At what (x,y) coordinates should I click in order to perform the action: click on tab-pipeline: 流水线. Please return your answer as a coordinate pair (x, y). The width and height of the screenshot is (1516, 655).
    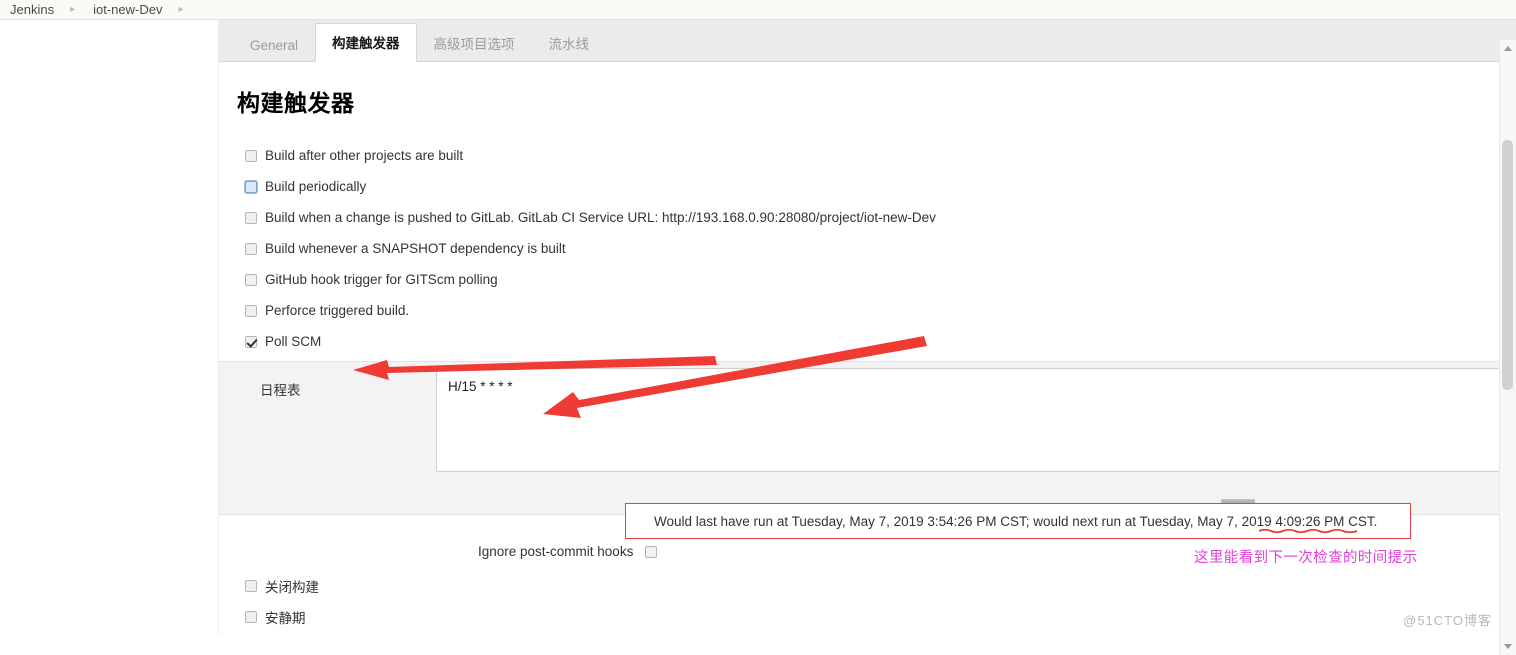
    Looking at the image, I should click on (569, 43).